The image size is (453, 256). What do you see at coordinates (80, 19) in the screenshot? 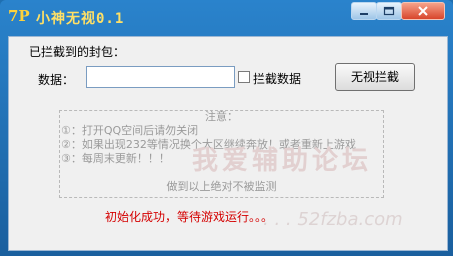
I see `window-title: 小神无视0.1` at bounding box center [80, 19].